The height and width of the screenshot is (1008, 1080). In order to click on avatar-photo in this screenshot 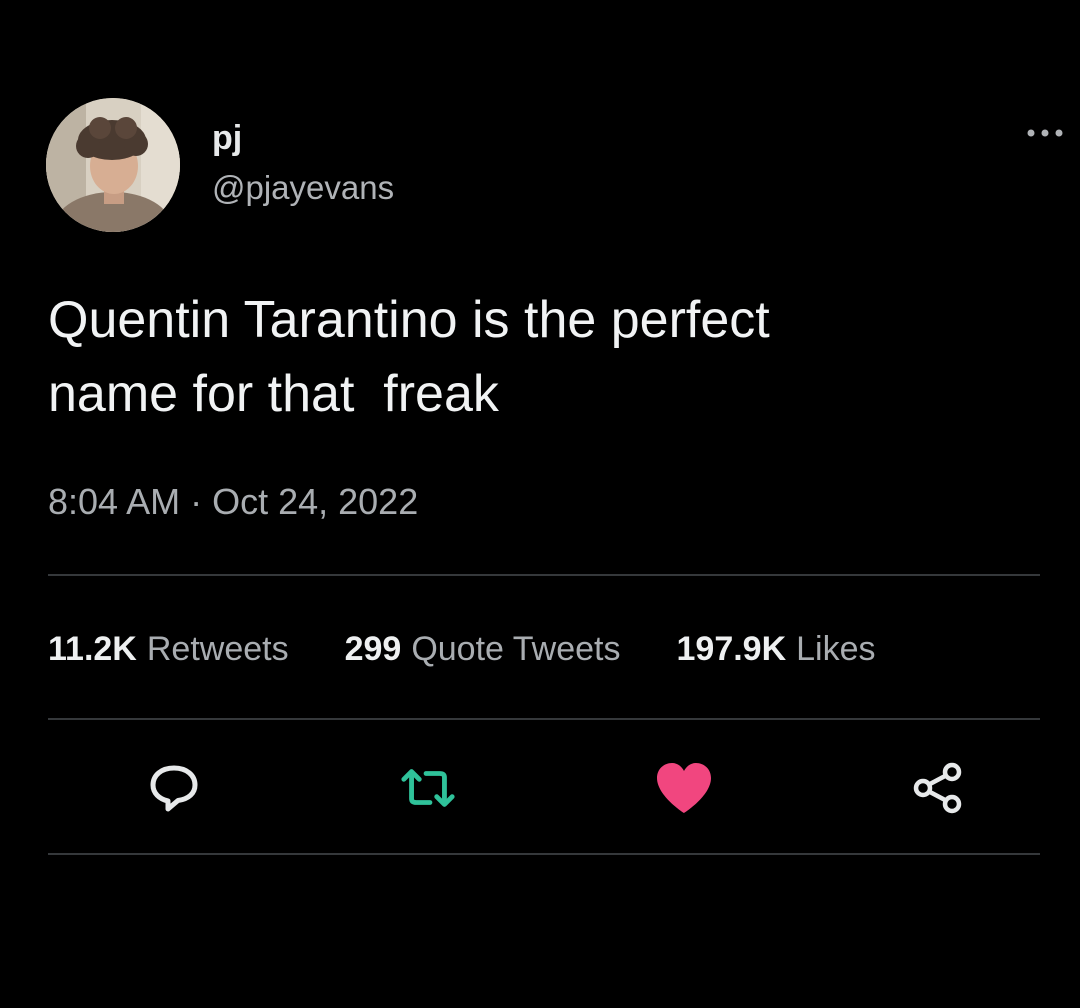, I will do `click(113, 165)`.